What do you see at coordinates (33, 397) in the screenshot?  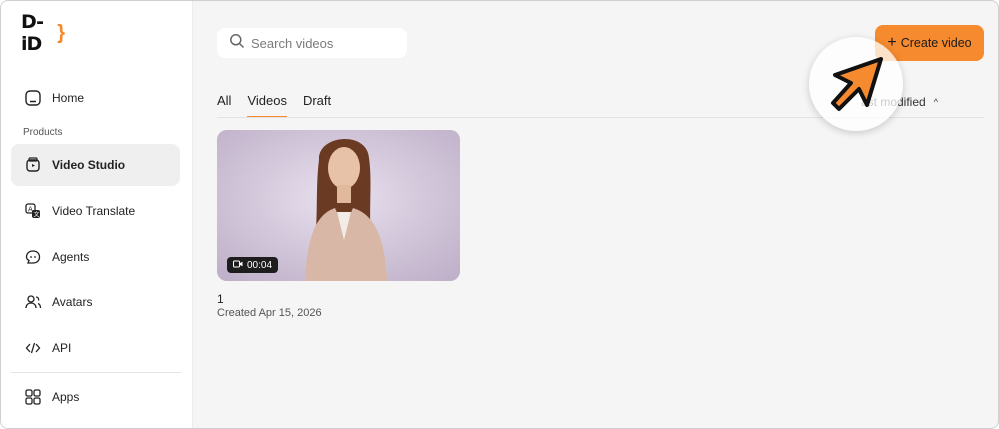 I see `apps-grid-icon` at bounding box center [33, 397].